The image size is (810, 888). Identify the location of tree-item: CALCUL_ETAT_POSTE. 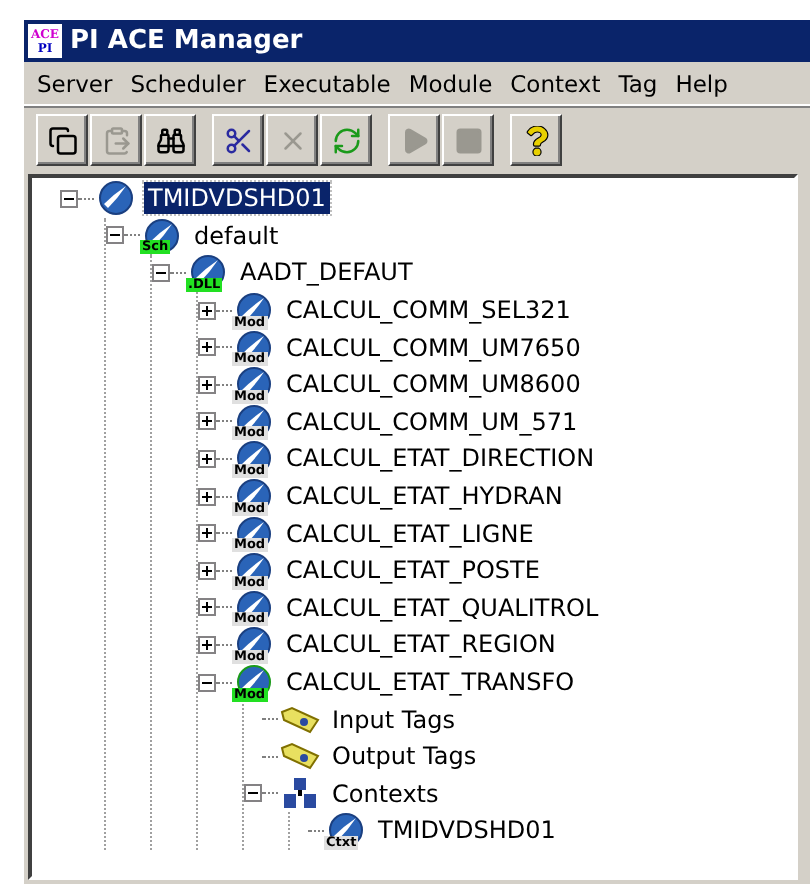
(413, 570).